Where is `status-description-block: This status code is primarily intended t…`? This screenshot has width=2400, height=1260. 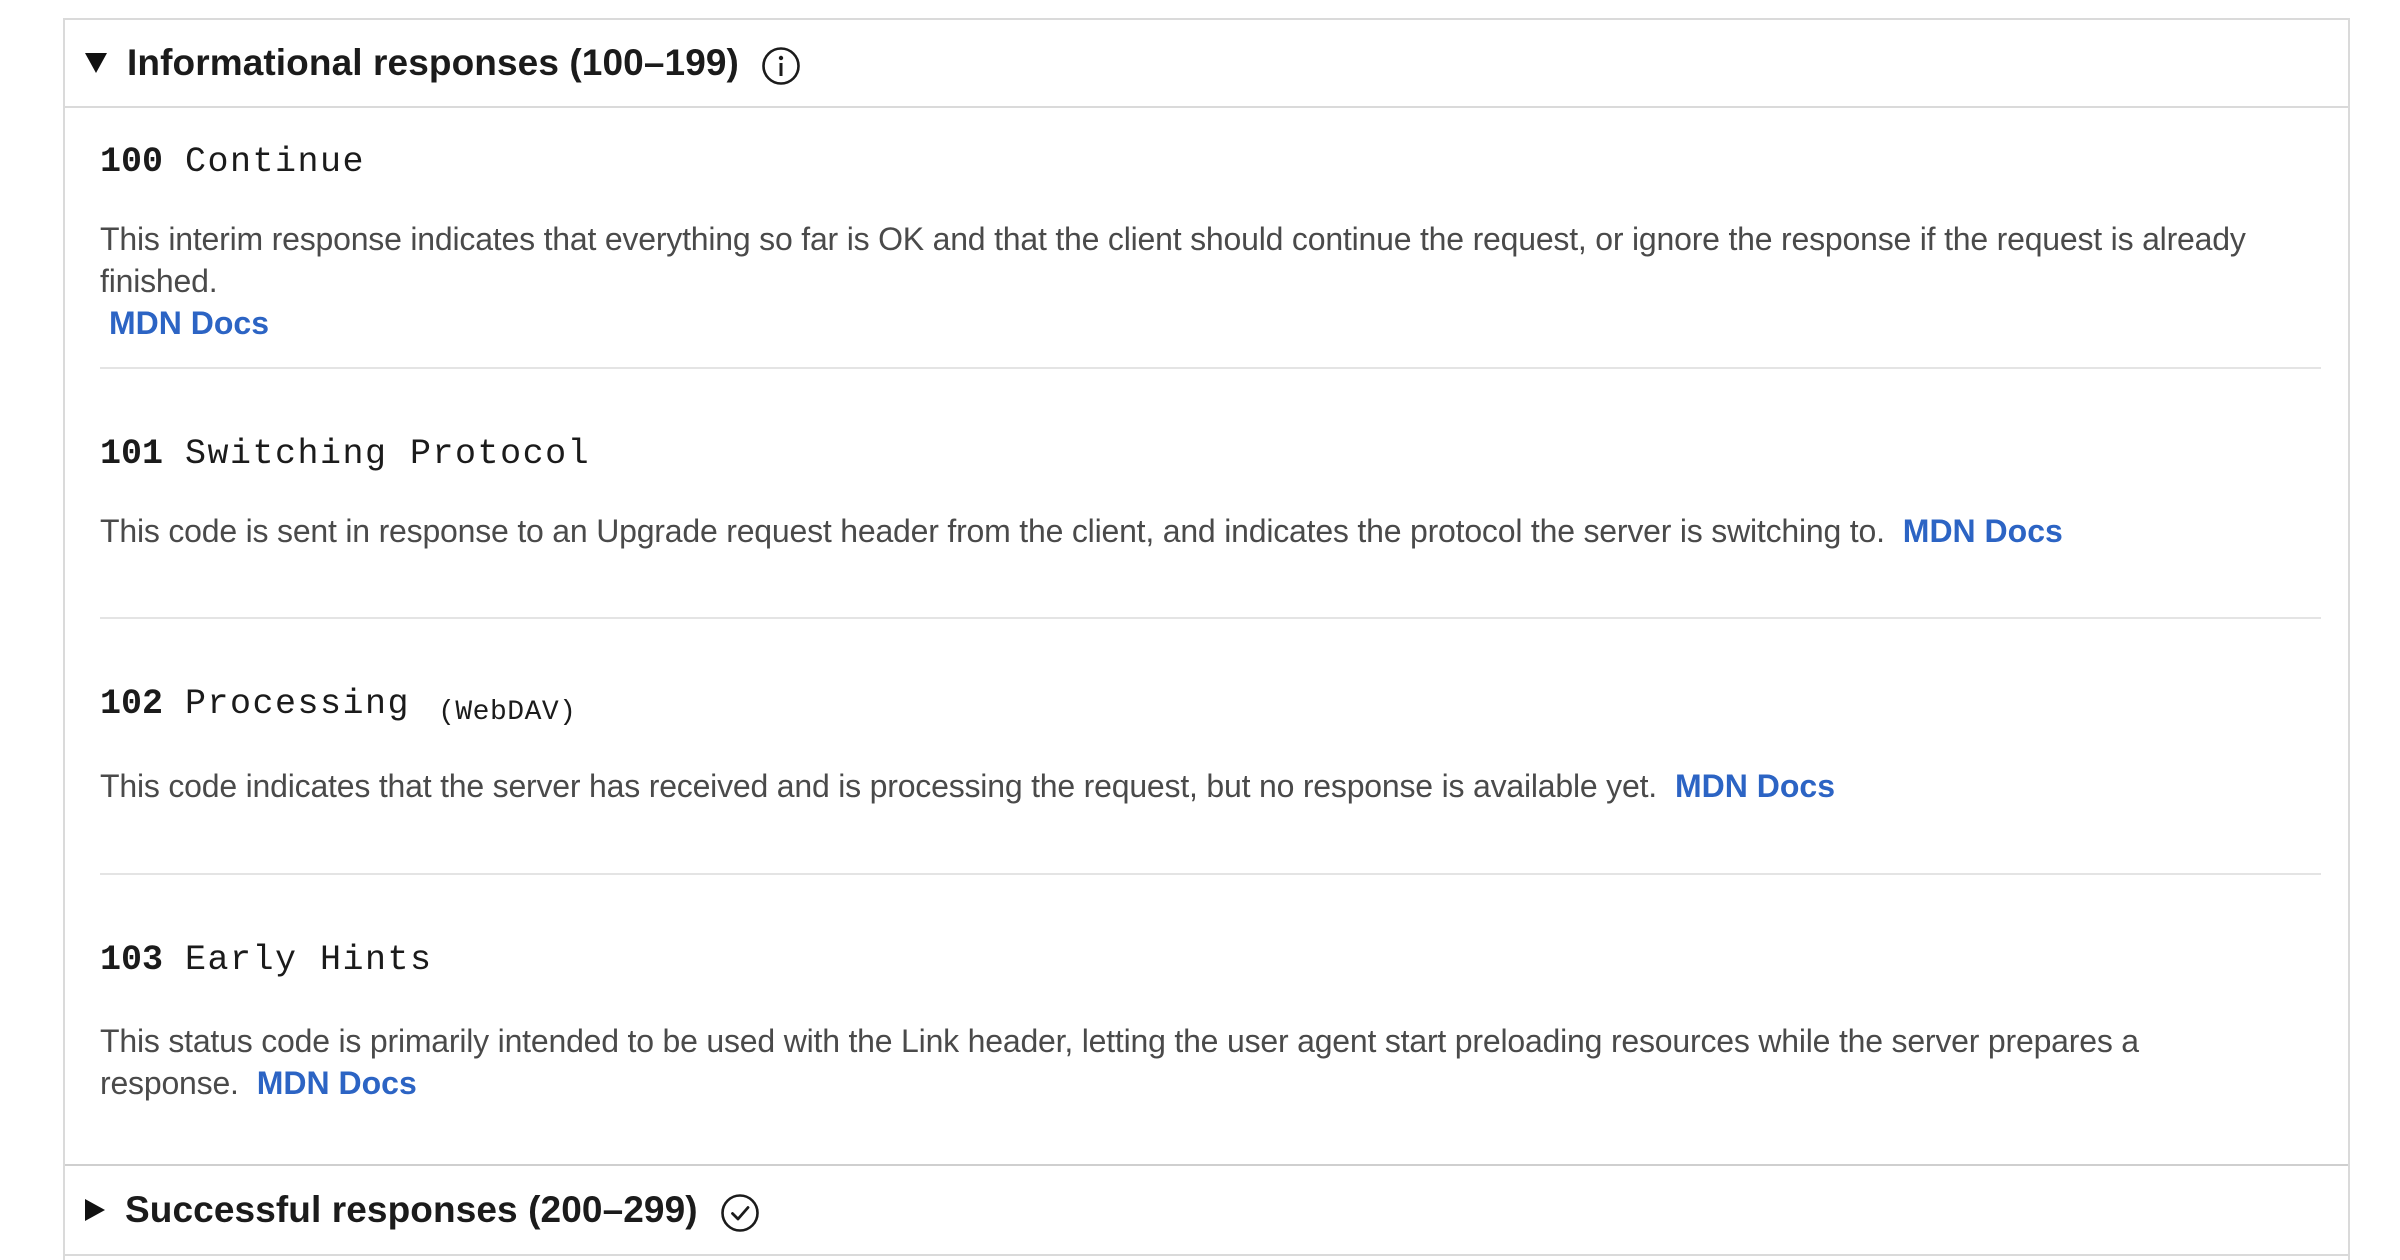
status-description-block: This status code is primarily intended t… is located at coordinates (1210, 1062).